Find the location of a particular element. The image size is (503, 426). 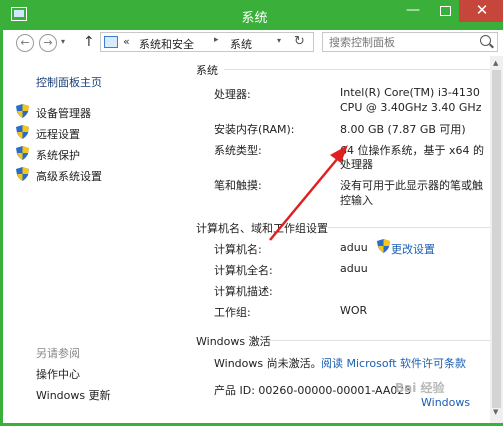

see-also-heading: 另请参阅 is located at coordinates (58, 353).